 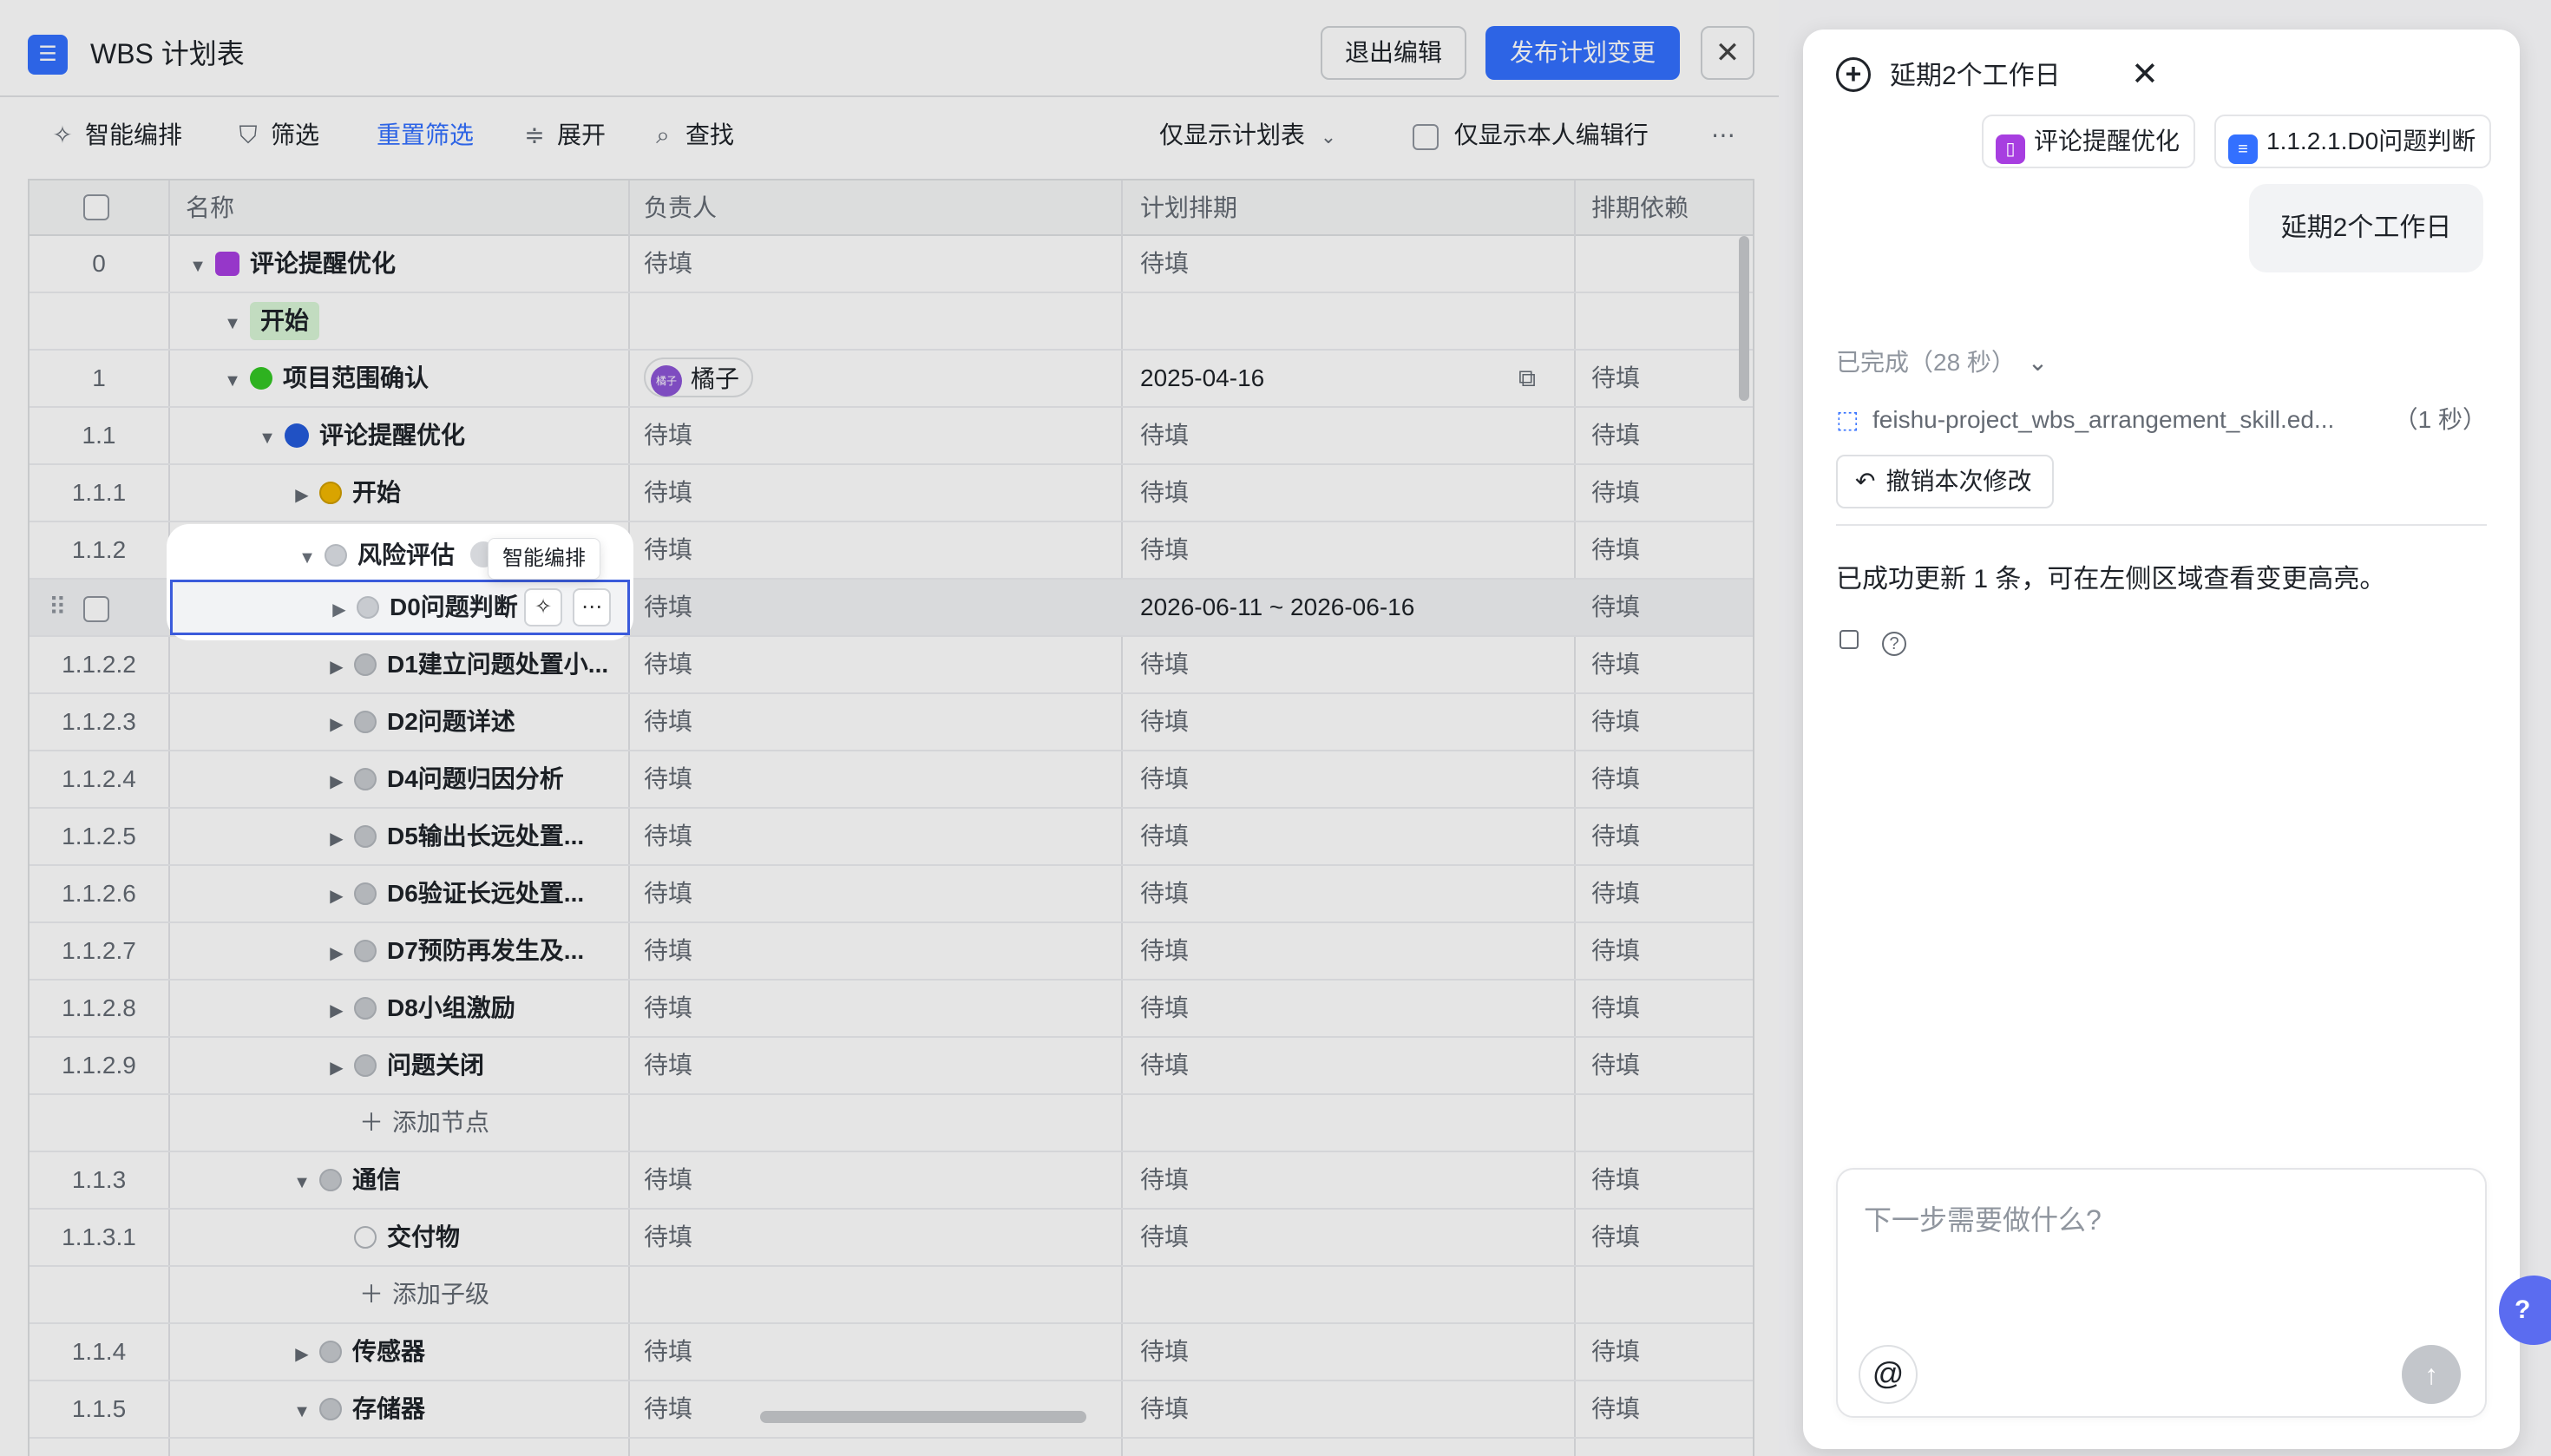 What do you see at coordinates (543, 607) in the screenshot?
I see `smart-arrange-icon: ✧` at bounding box center [543, 607].